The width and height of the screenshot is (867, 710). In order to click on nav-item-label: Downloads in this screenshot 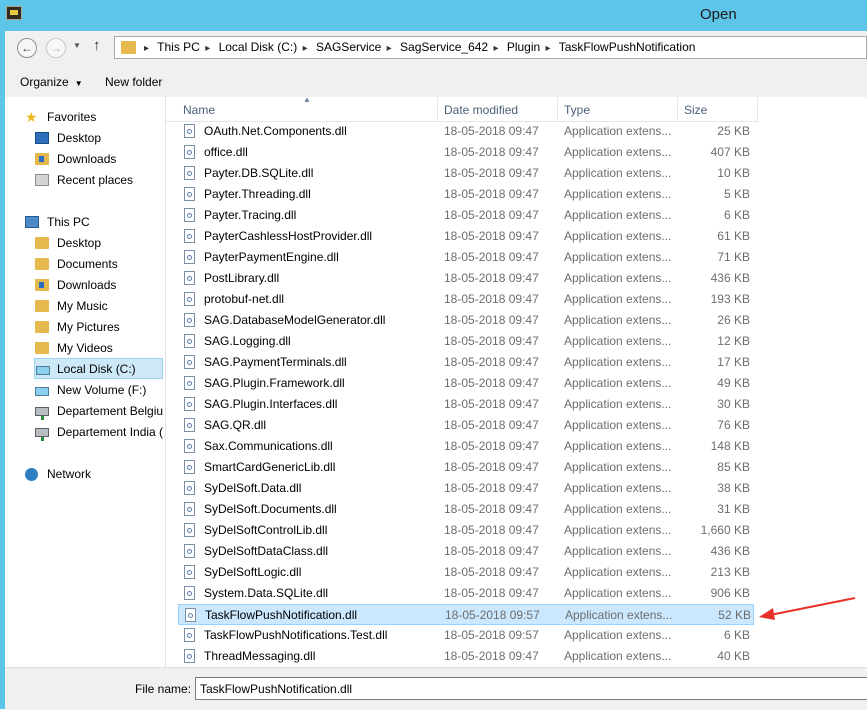, I will do `click(87, 285)`.